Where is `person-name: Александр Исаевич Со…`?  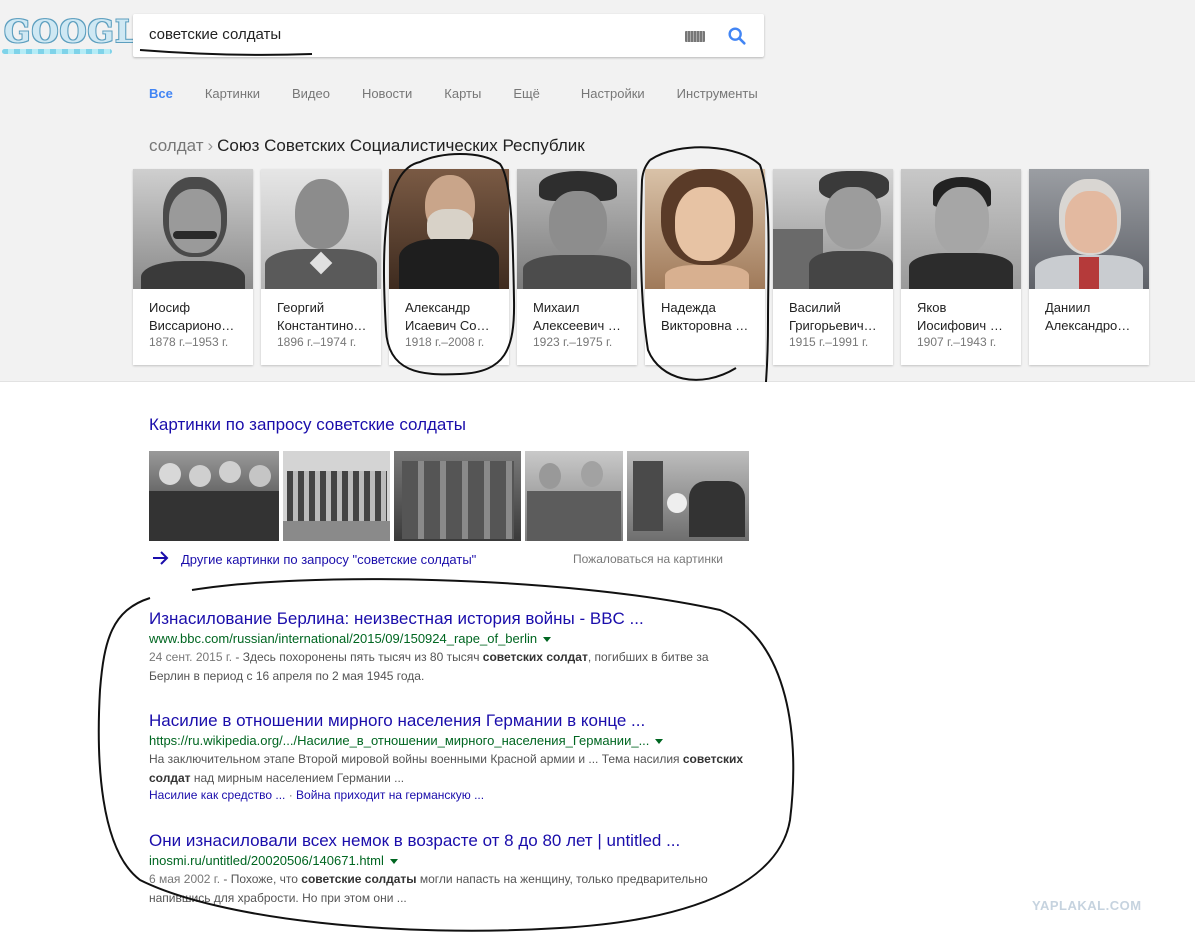
person-name: Александр Исаевич Со… is located at coordinates (447, 316).